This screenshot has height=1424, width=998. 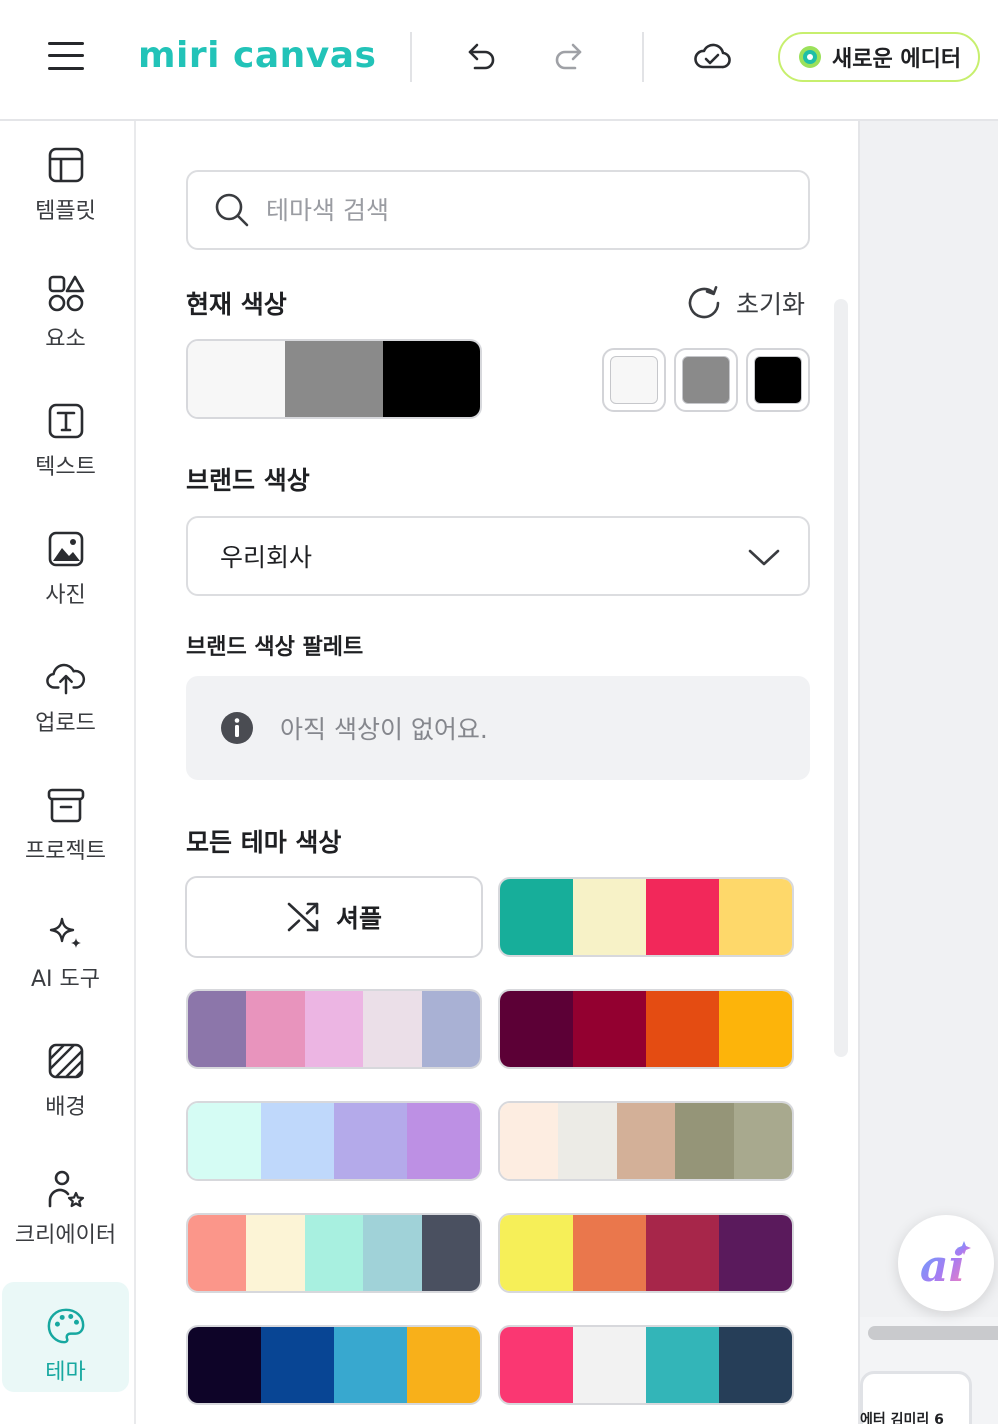 What do you see at coordinates (66, 1326) in the screenshot?
I see `theme-palette-icon` at bounding box center [66, 1326].